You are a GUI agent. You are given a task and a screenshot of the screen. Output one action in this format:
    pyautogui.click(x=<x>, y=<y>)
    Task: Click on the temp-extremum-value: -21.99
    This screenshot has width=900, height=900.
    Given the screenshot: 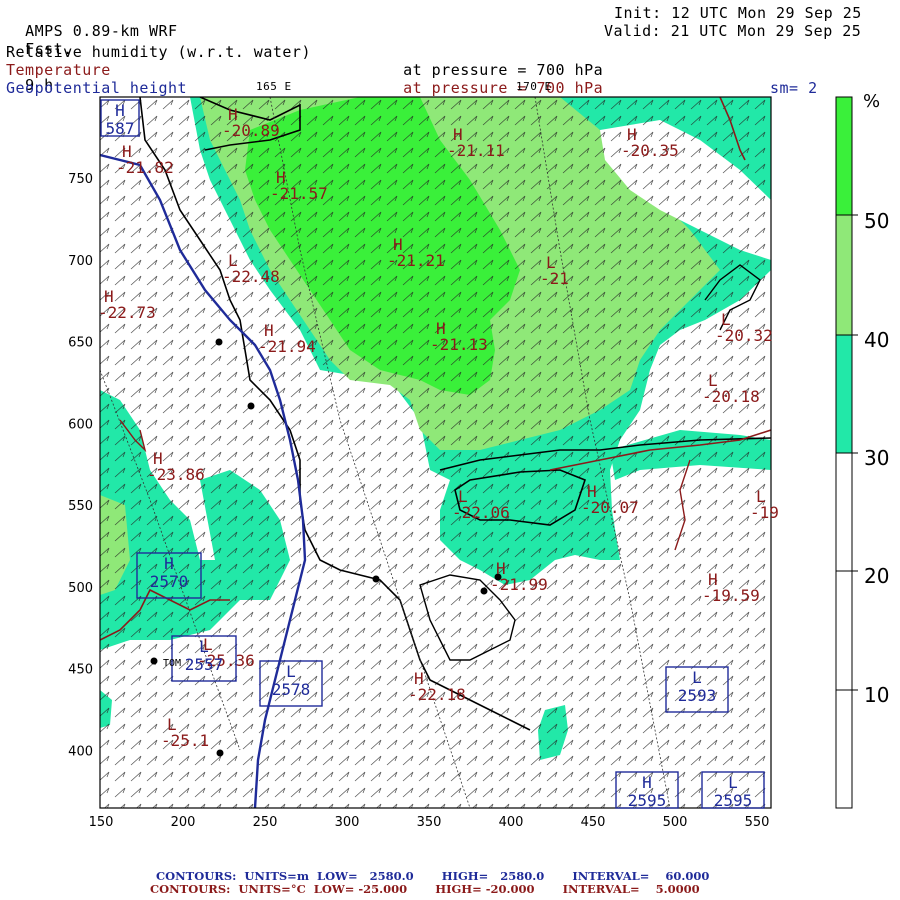 What is the action you would take?
    pyautogui.click(x=519, y=584)
    